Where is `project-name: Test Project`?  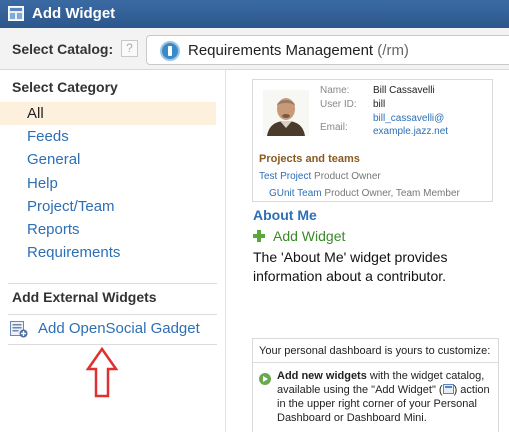
project-name: Test Project is located at coordinates (285, 176).